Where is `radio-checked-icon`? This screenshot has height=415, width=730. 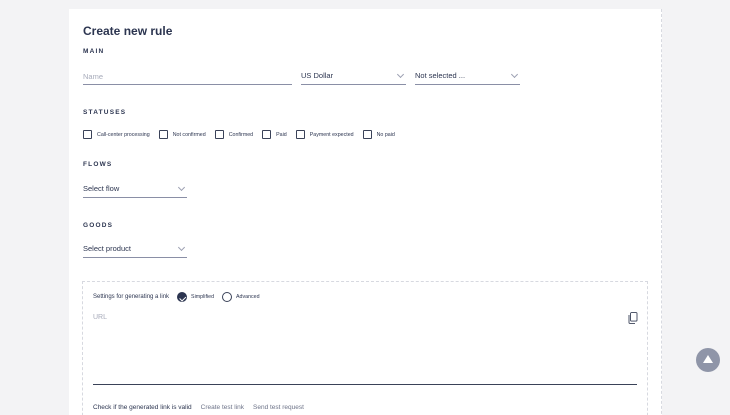
radio-checked-icon is located at coordinates (182, 297).